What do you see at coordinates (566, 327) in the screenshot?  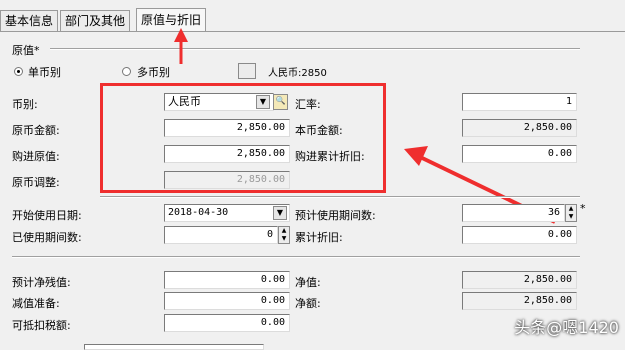 I see `watermark: 头条@嗯1420` at bounding box center [566, 327].